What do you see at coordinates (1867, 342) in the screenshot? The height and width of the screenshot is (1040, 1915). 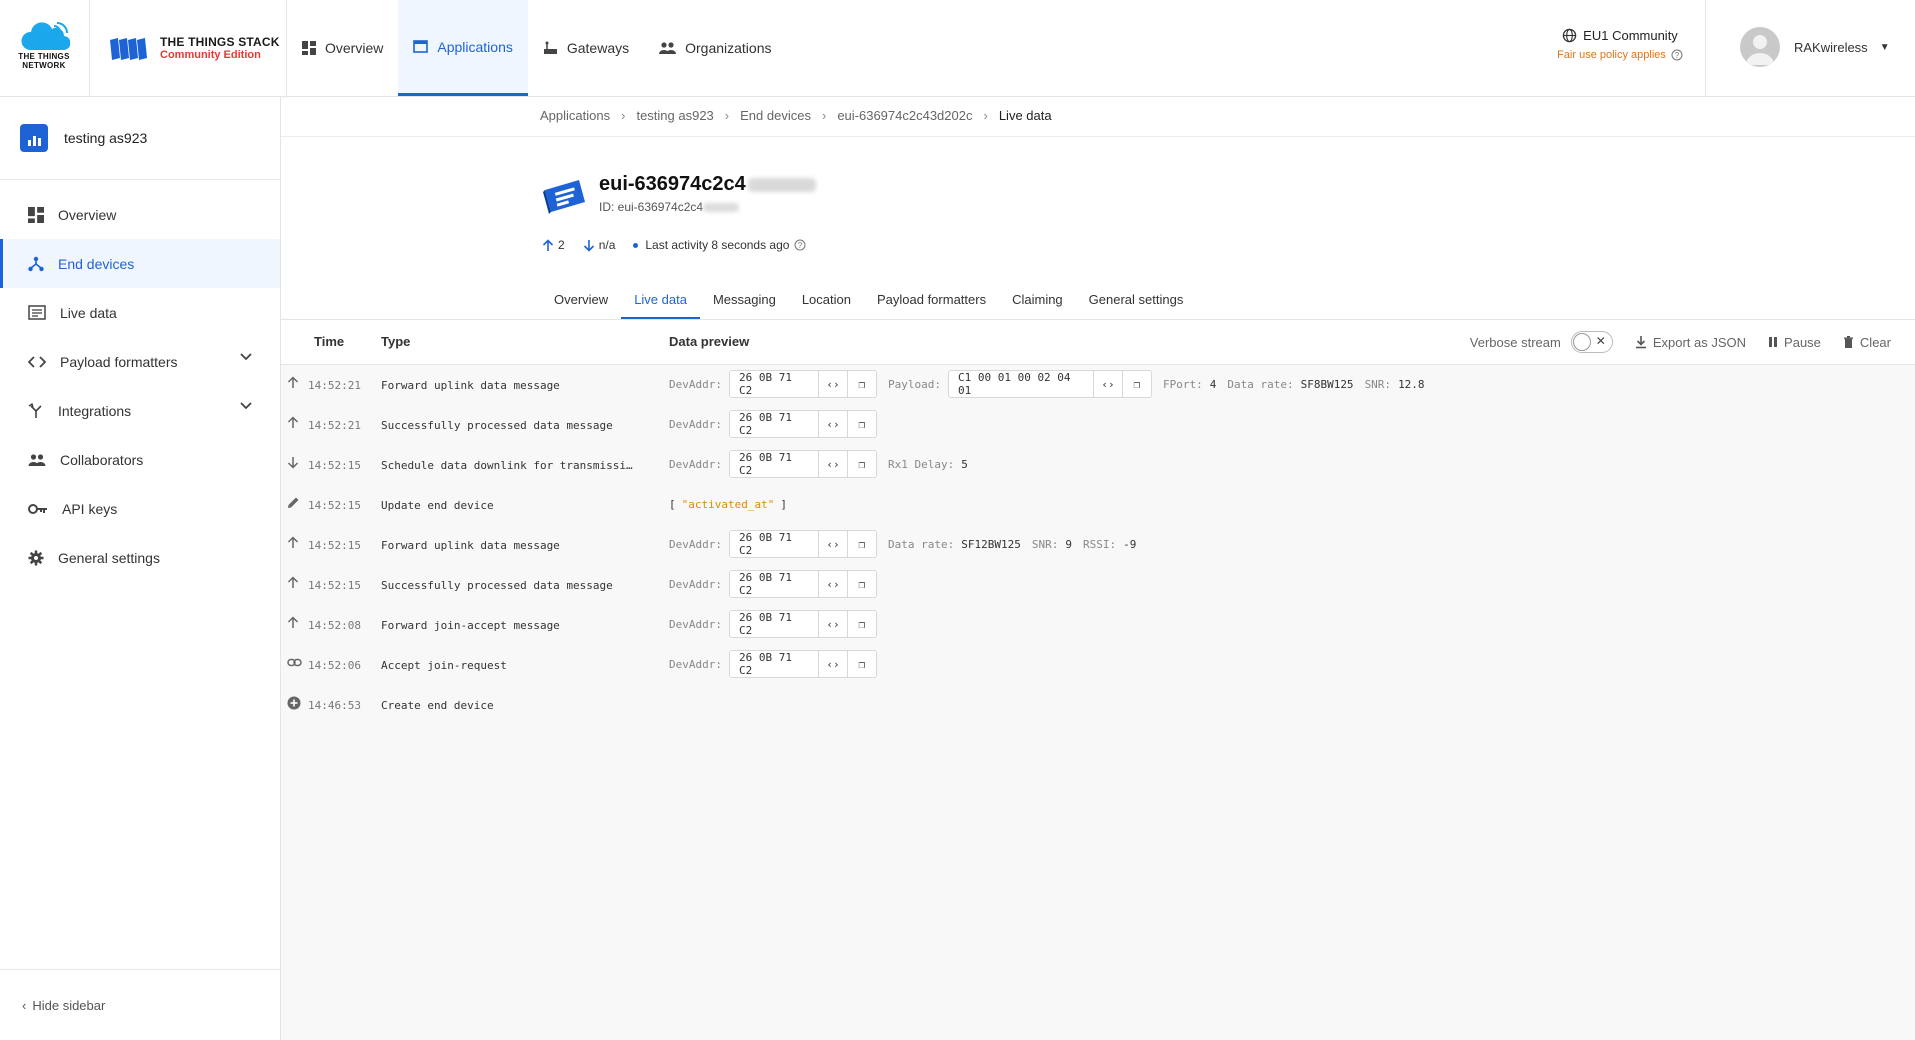 I see `clear-button: Clear` at bounding box center [1867, 342].